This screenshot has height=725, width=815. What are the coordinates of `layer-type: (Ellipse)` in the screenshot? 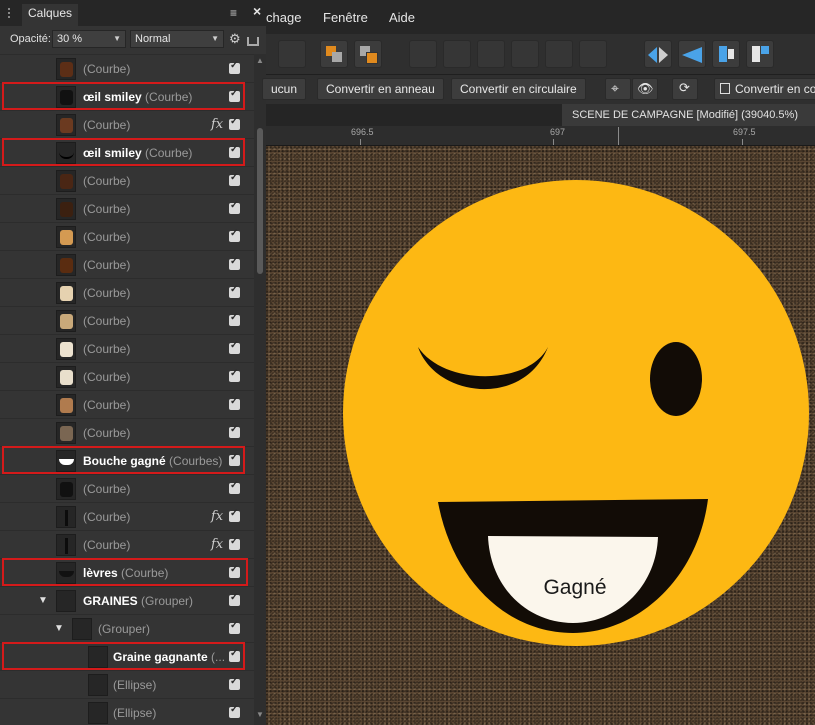 It's located at (135, 685).